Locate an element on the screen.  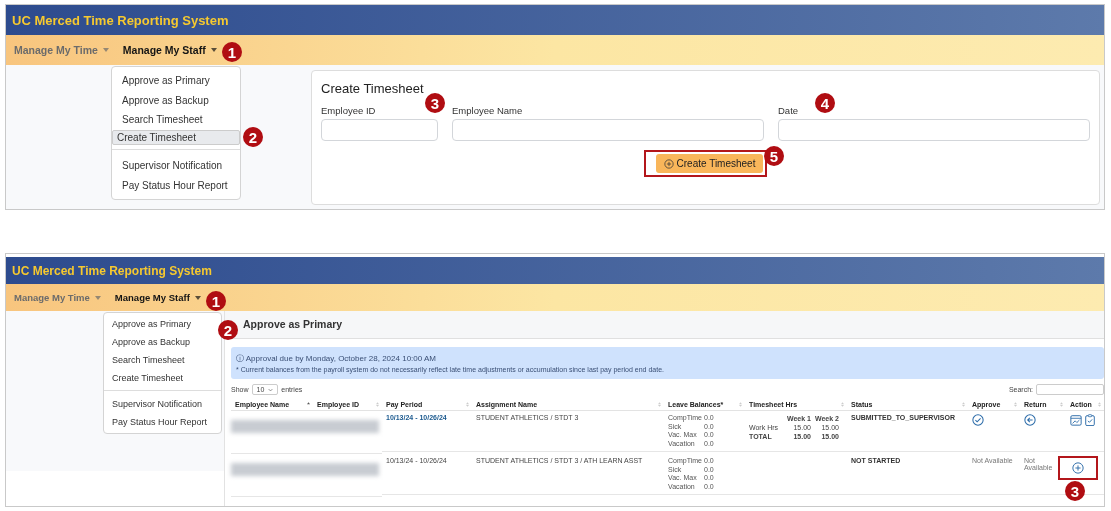
clipboard-check-icon is located at coordinates (1090, 420).